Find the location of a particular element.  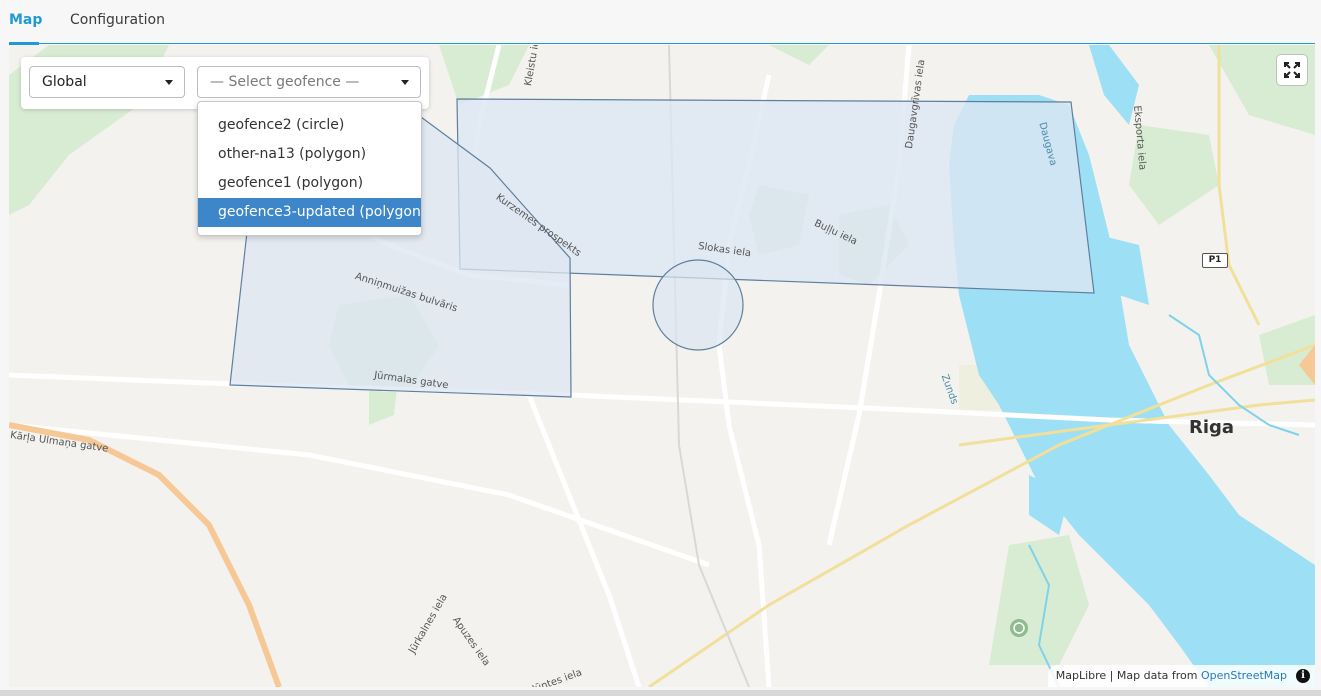

dropdown-option: geofence1 (polygon) is located at coordinates (309, 183).